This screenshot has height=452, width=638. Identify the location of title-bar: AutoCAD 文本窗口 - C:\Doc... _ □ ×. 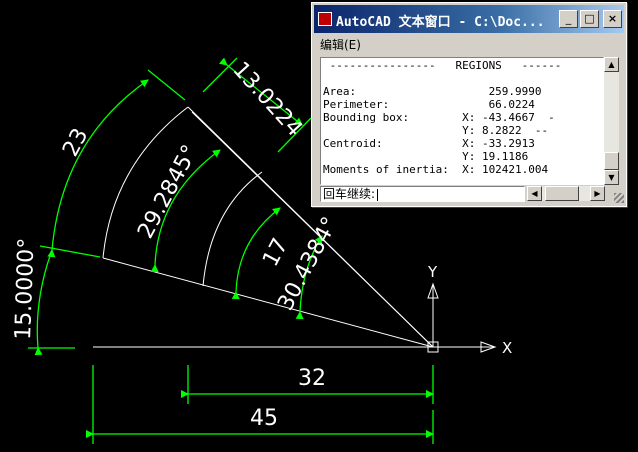
(469, 19).